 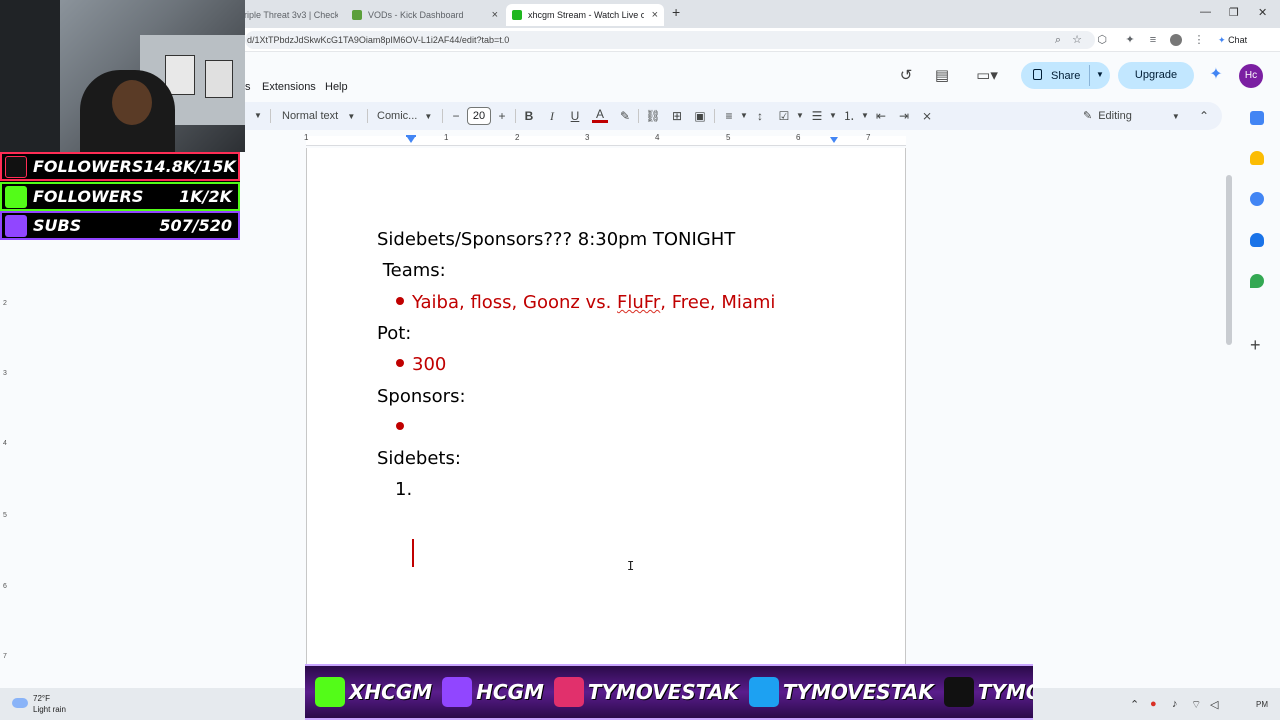 What do you see at coordinates (700, 116) in the screenshot?
I see `insert-image-icon: ▣` at bounding box center [700, 116].